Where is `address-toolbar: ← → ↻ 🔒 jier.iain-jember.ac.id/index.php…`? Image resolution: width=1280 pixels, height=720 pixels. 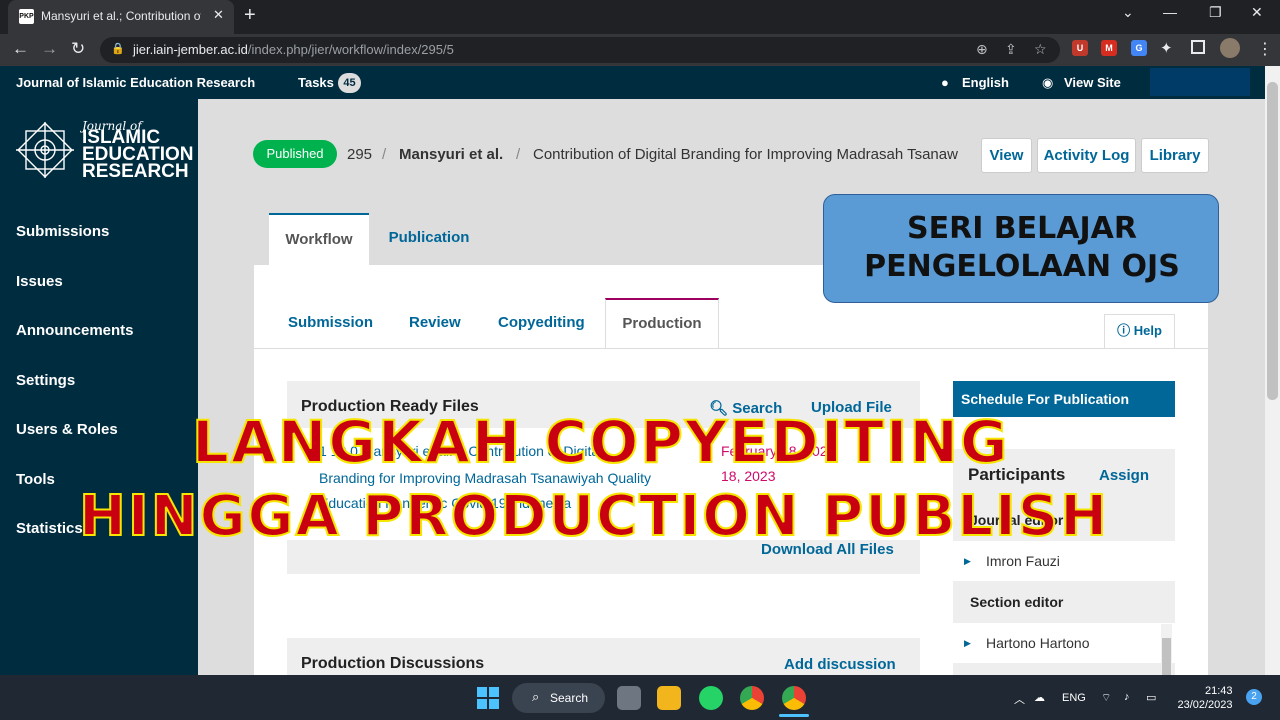 address-toolbar: ← → ↻ 🔒 jier.iain-jember.ac.id/index.php… is located at coordinates (640, 50).